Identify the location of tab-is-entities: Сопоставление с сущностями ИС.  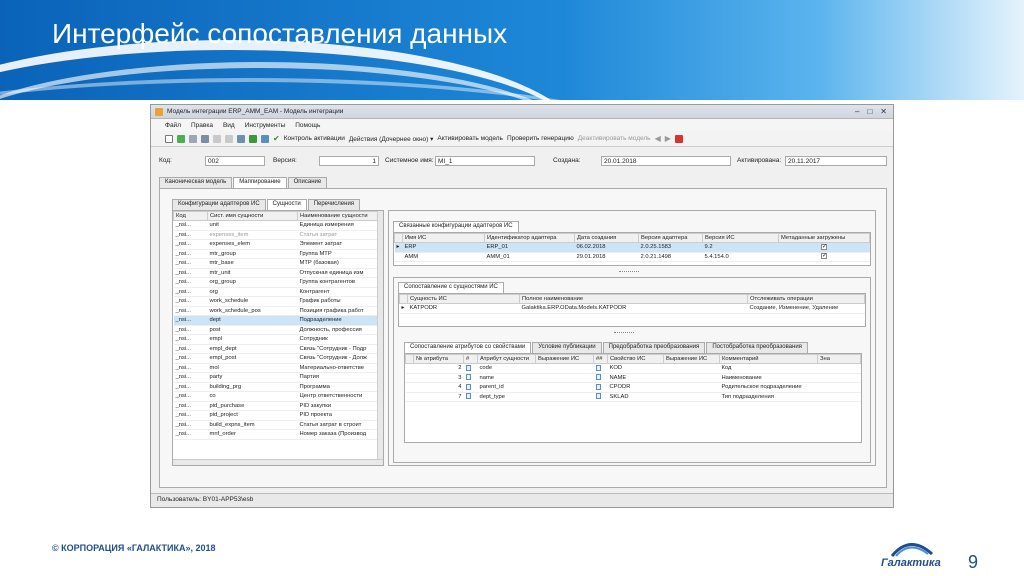
(451, 287).